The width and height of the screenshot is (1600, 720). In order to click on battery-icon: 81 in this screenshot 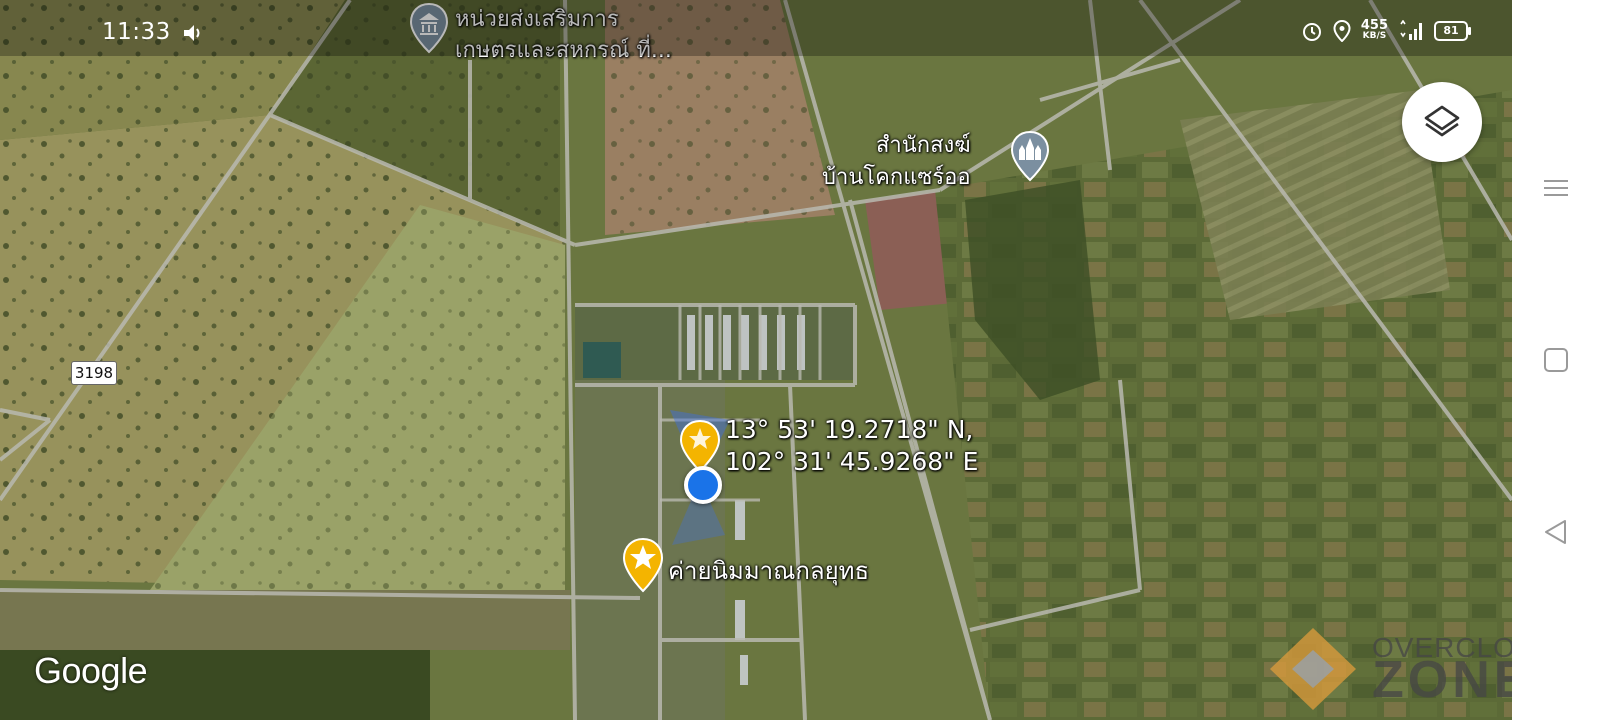, I will do `click(1452, 31)`.